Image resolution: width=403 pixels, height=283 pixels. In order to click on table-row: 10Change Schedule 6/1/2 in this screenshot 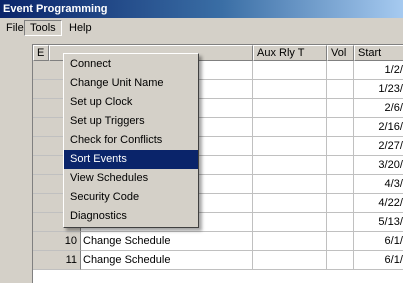, I will do `click(218, 241)`.